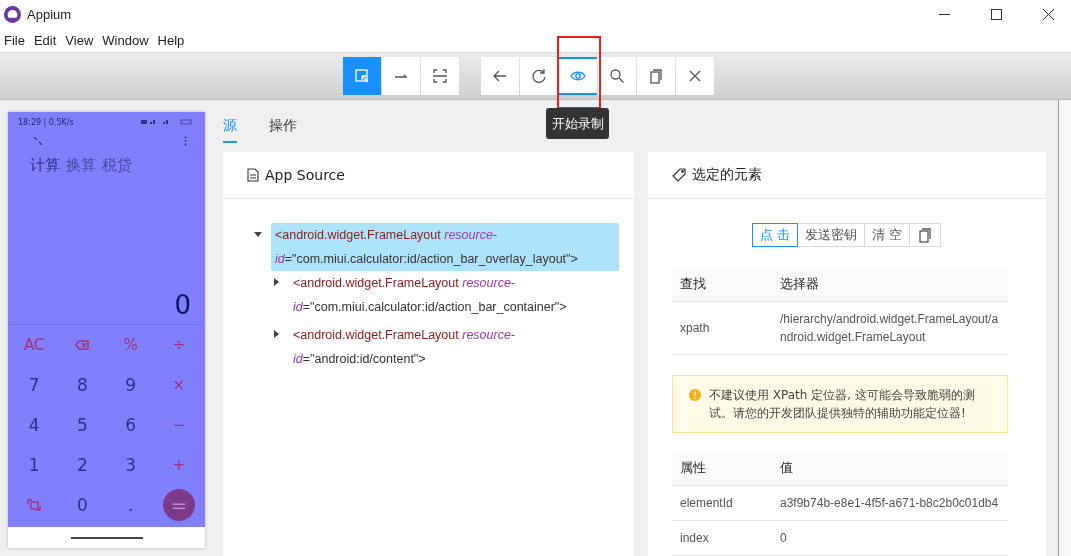  I want to click on table-cell-text: 0, so click(783, 538).